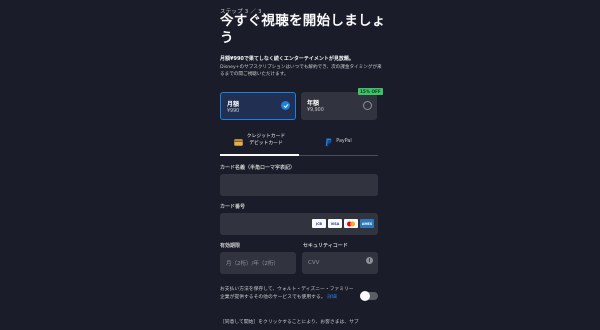 Image resolution: width=600 pixels, height=330 pixels. I want to click on cardholder-name-input, so click(299, 185).